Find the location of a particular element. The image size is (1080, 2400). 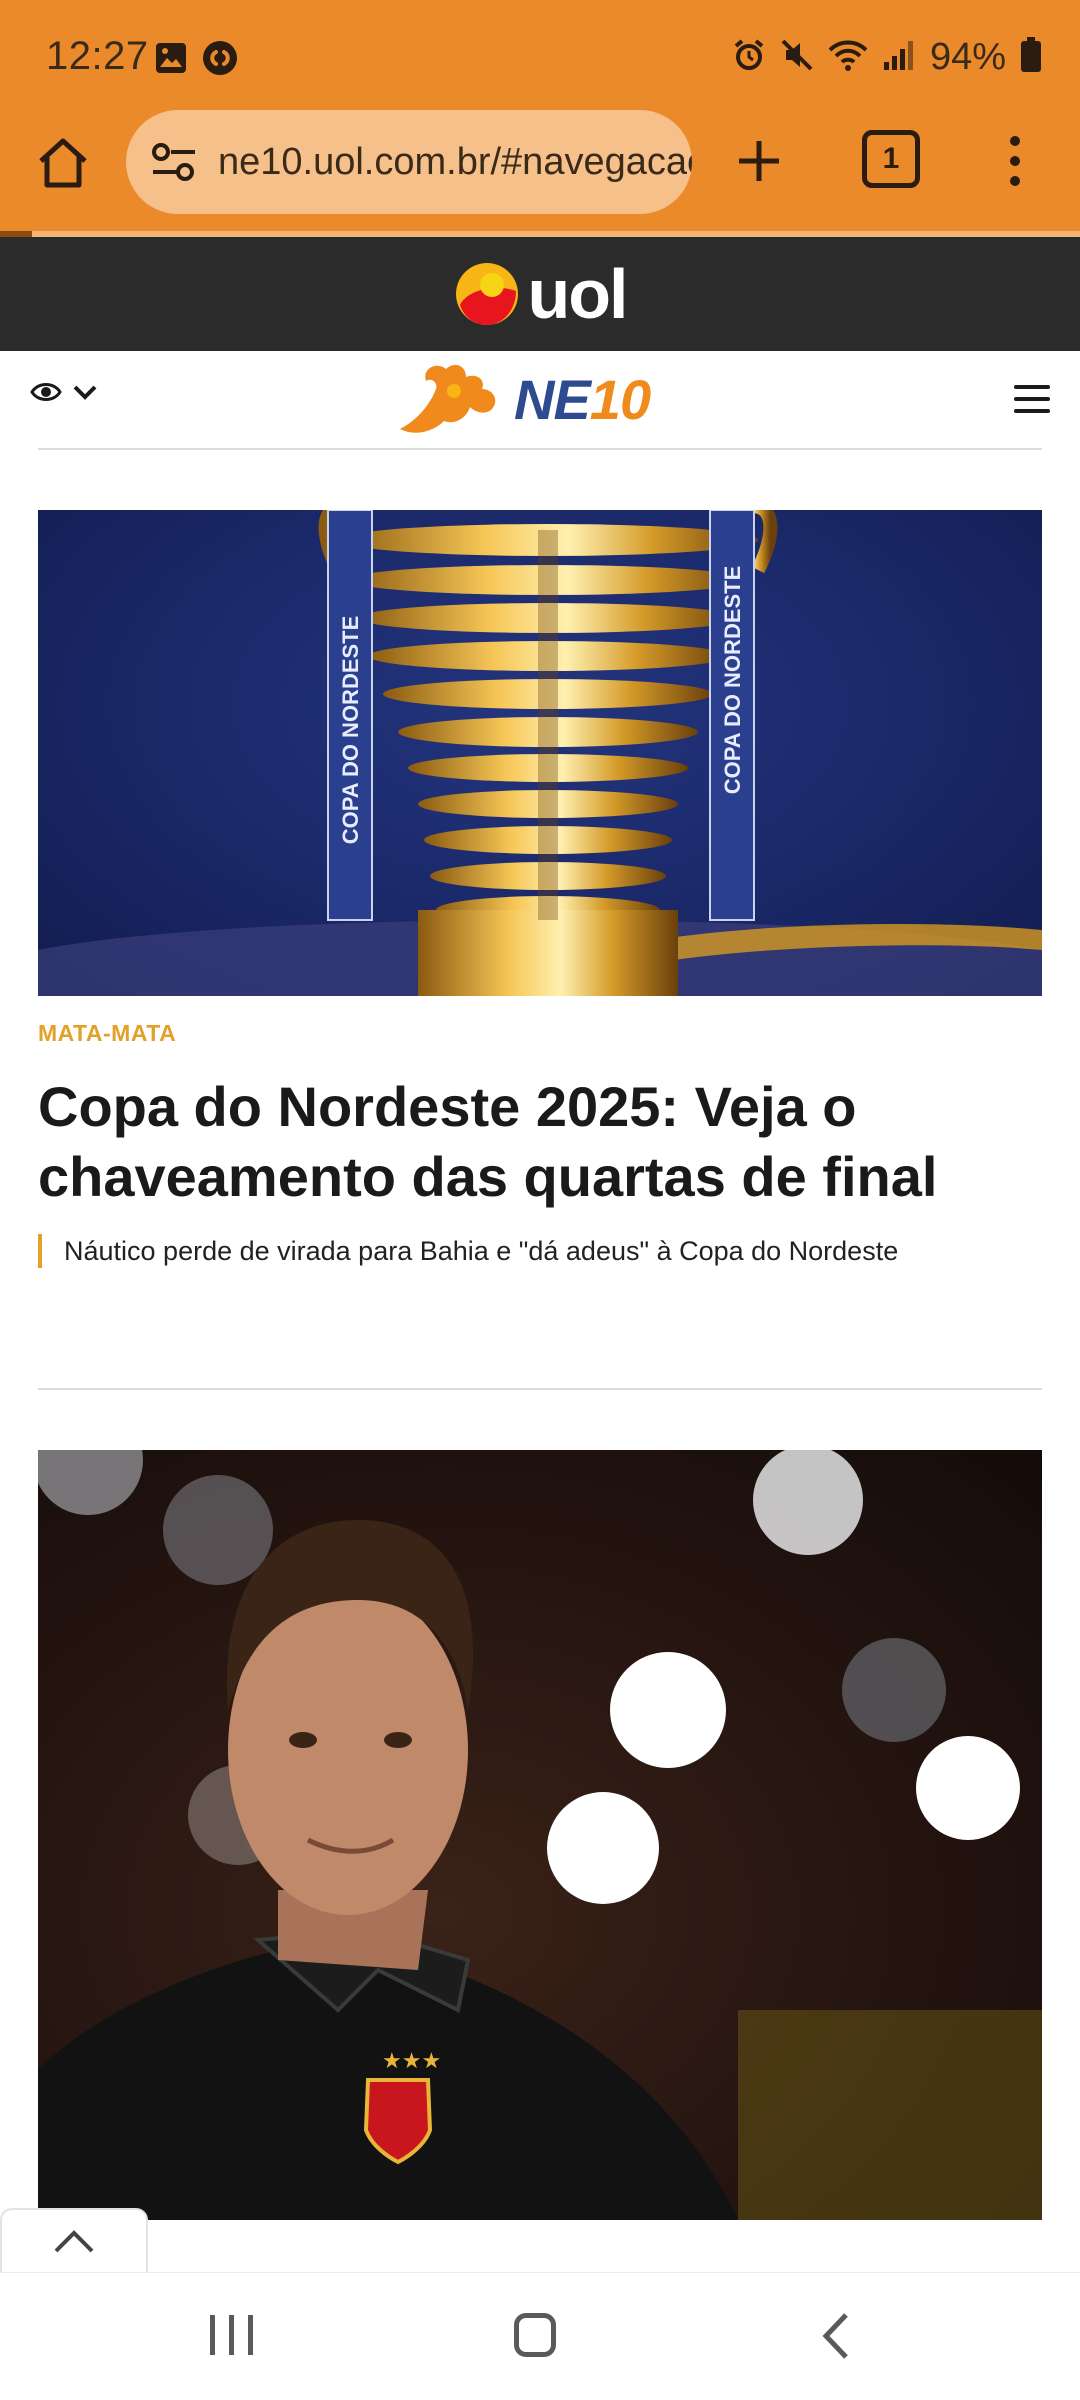

hamburger-menu-icon is located at coordinates (1032, 399).